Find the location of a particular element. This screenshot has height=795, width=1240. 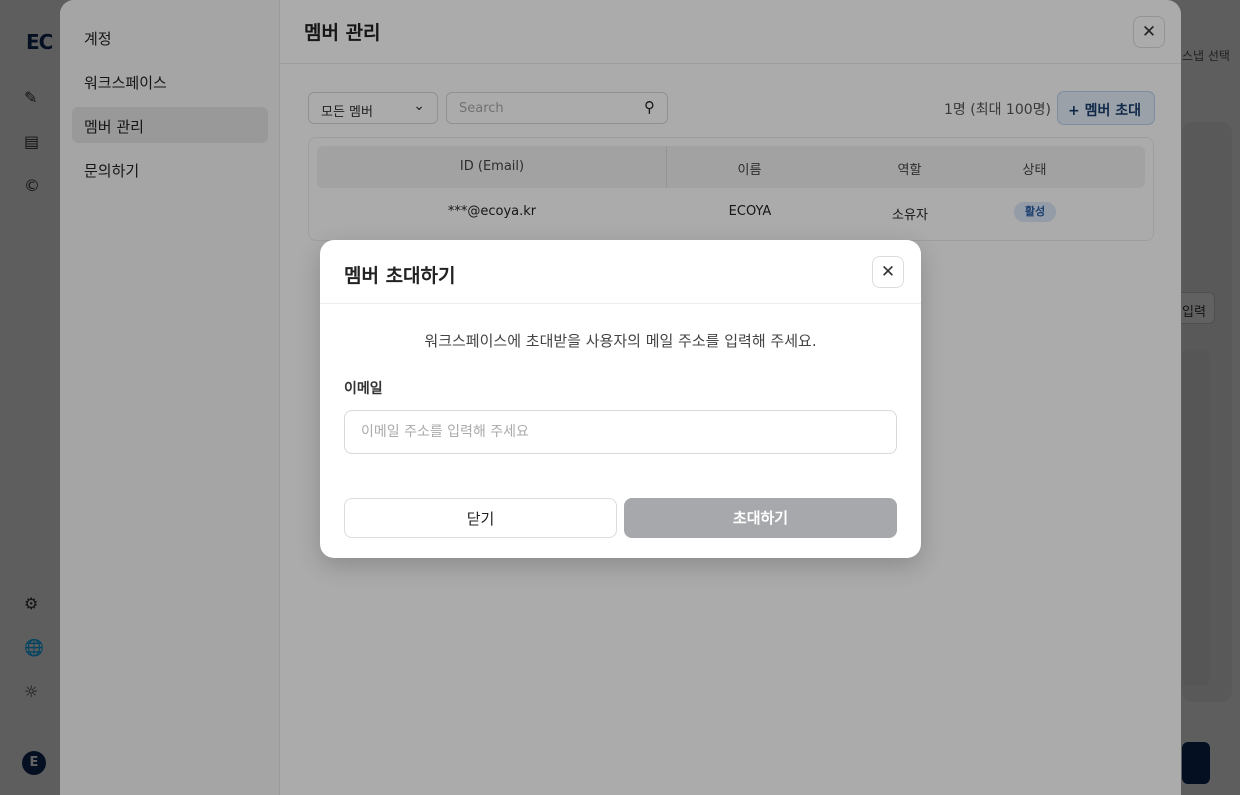

close-icon: ✕ is located at coordinates (888, 272).